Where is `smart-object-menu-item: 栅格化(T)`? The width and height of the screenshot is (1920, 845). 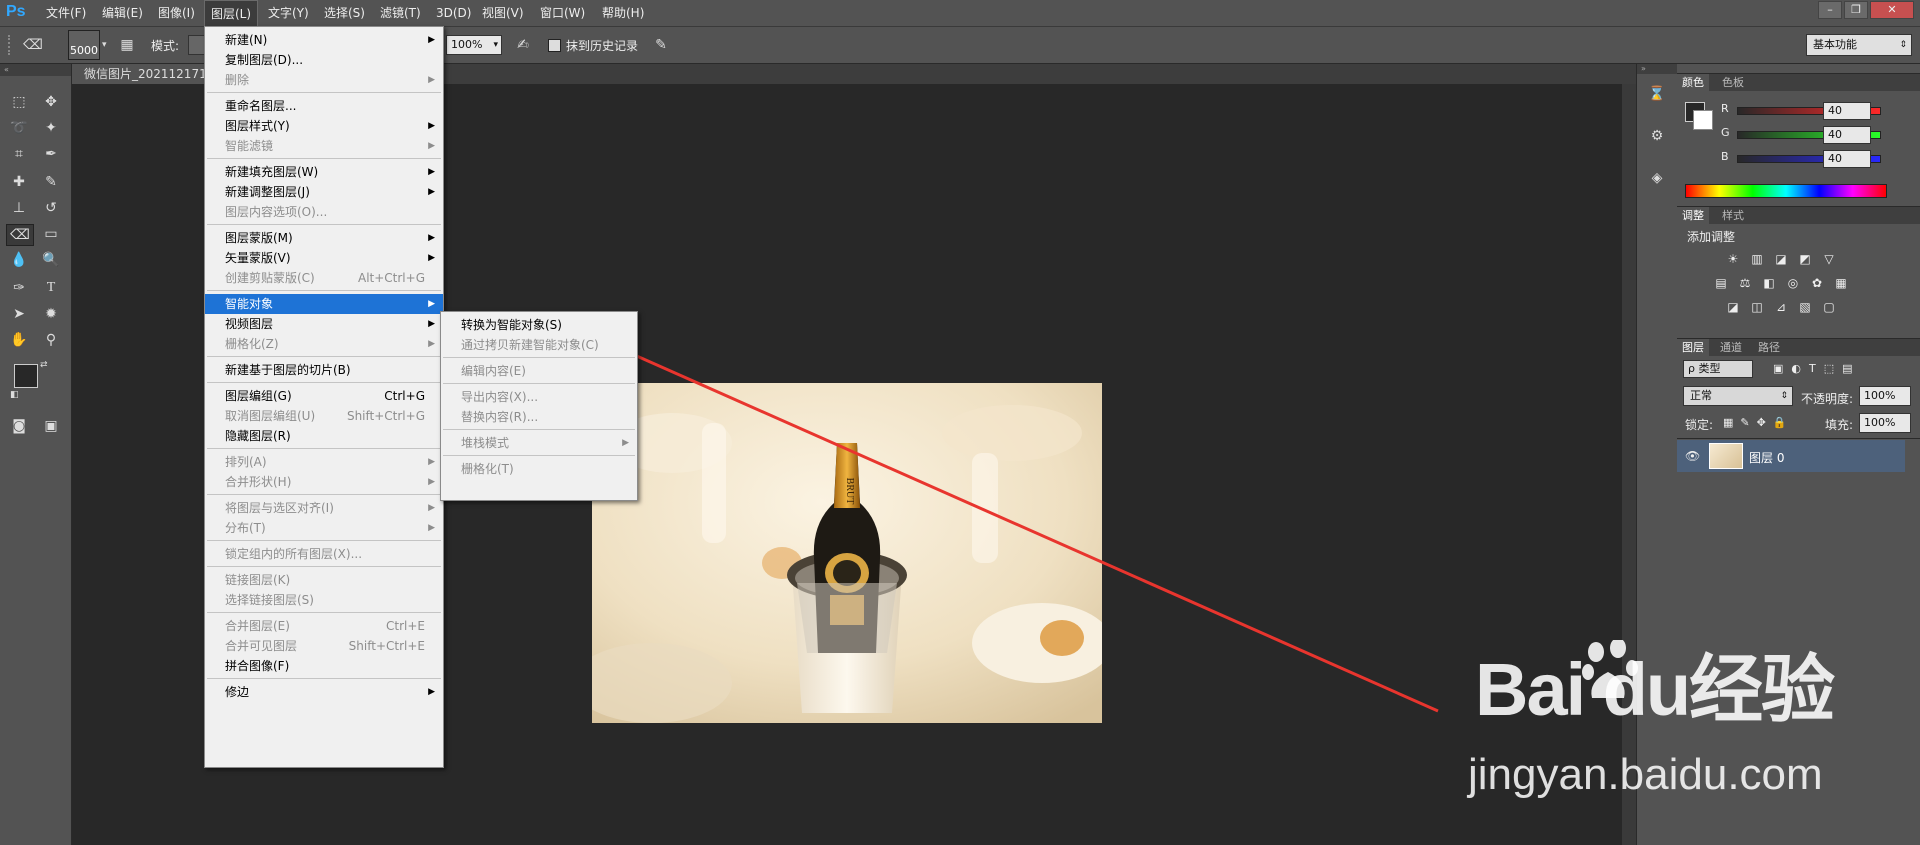
smart-object-menu-item: 栅格化(T) is located at coordinates (539, 469).